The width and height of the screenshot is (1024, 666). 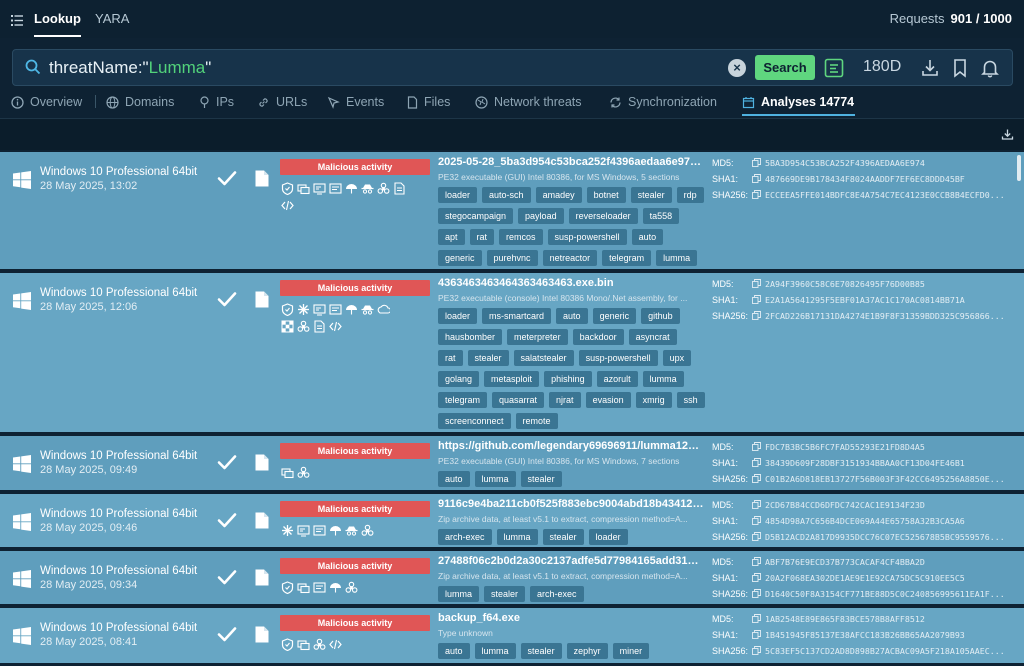 I want to click on screen-icon, so click(x=319, y=188).